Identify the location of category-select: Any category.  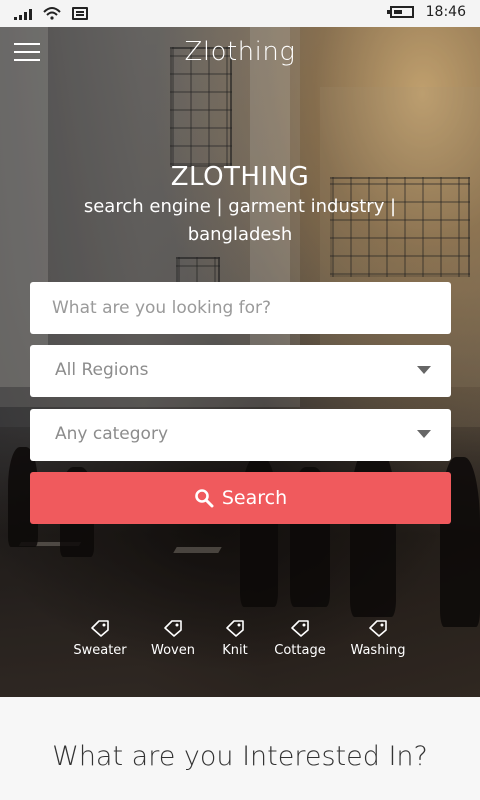
(240, 435).